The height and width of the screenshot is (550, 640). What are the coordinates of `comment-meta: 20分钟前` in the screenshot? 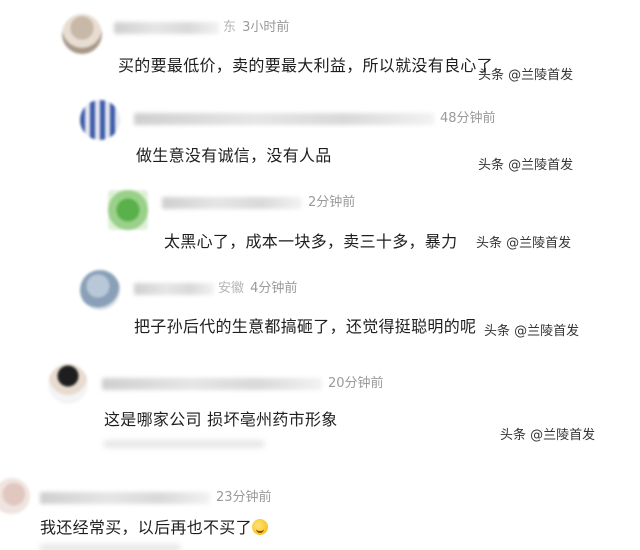 It's located at (243, 381).